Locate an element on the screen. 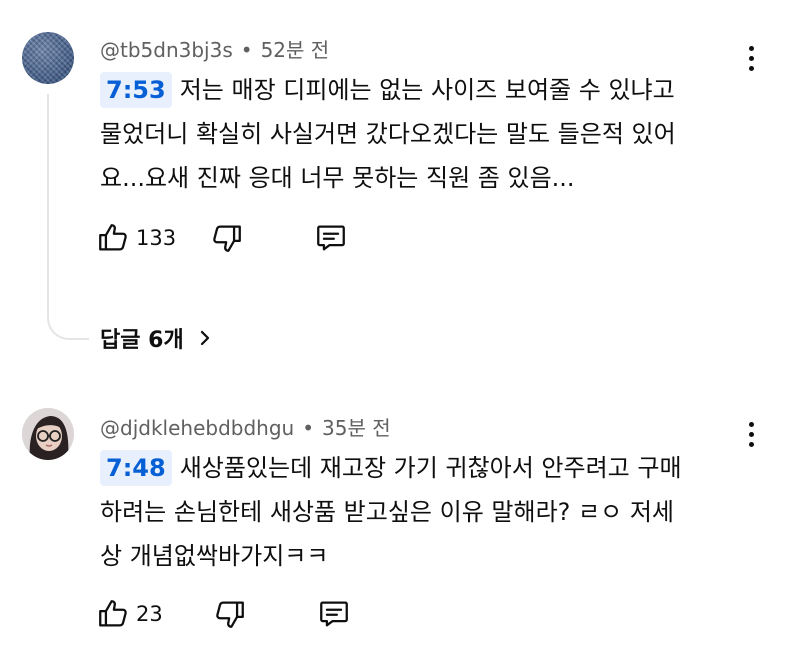 The height and width of the screenshot is (664, 800). author-name: @tb5dn3bj3s is located at coordinates (166, 50).